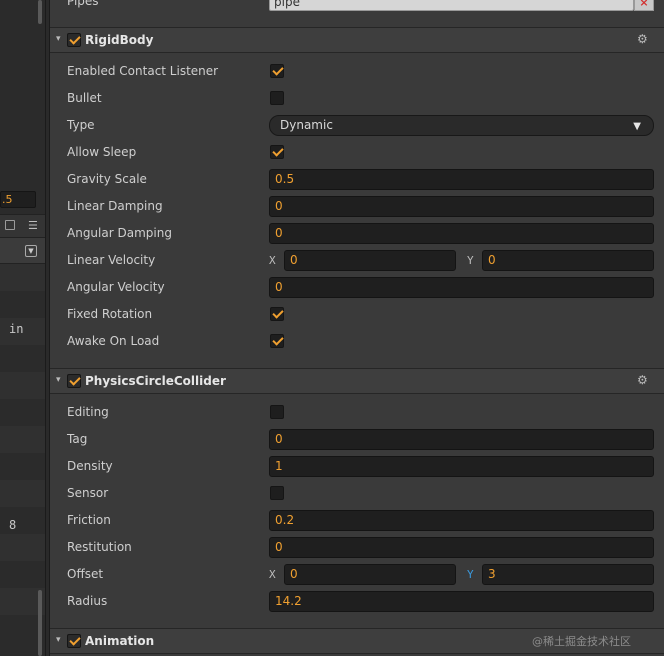 The image size is (664, 656). Describe the element at coordinates (22, 226) in the screenshot. I see `left-toolbar: ☰` at that location.